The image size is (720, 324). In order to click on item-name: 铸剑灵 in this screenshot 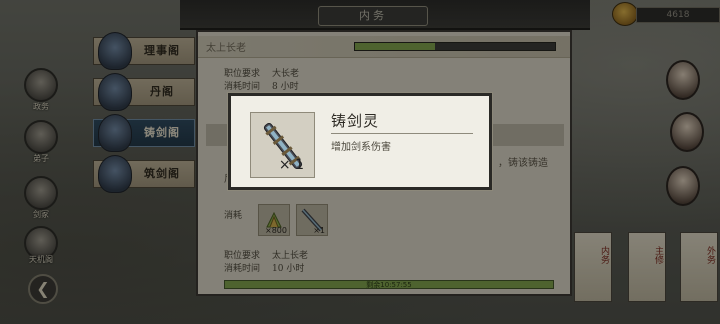, I will do `click(355, 121)`.